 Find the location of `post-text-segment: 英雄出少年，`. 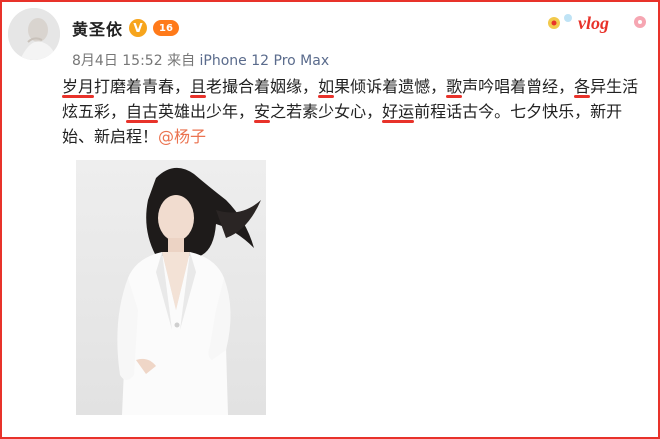

post-text-segment: 英雄出少年， is located at coordinates (206, 111).